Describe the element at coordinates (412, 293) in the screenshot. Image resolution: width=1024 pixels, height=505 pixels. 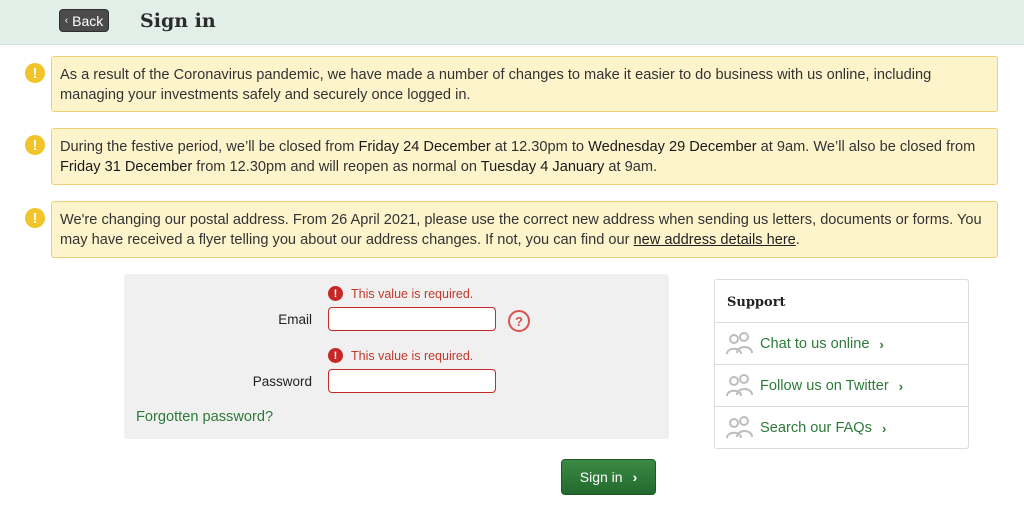
I see `email-error-text: This value is required.` at that location.